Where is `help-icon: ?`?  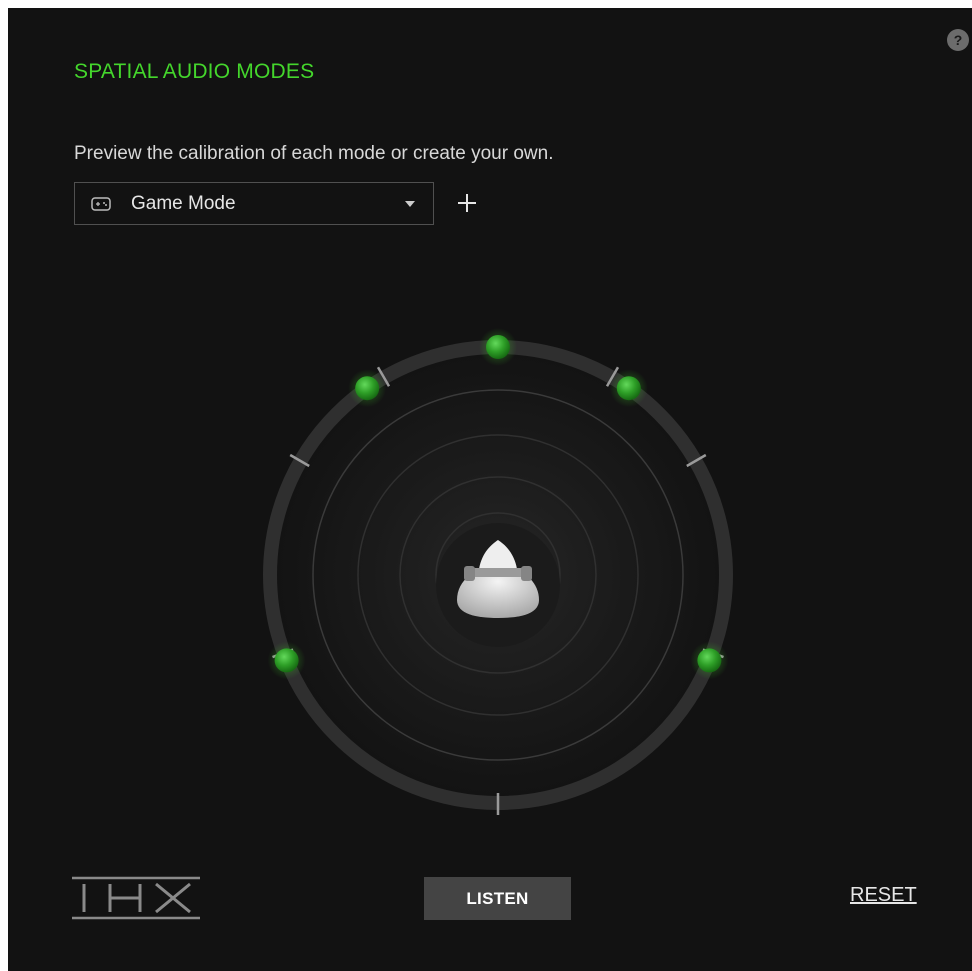 help-icon: ? is located at coordinates (958, 40).